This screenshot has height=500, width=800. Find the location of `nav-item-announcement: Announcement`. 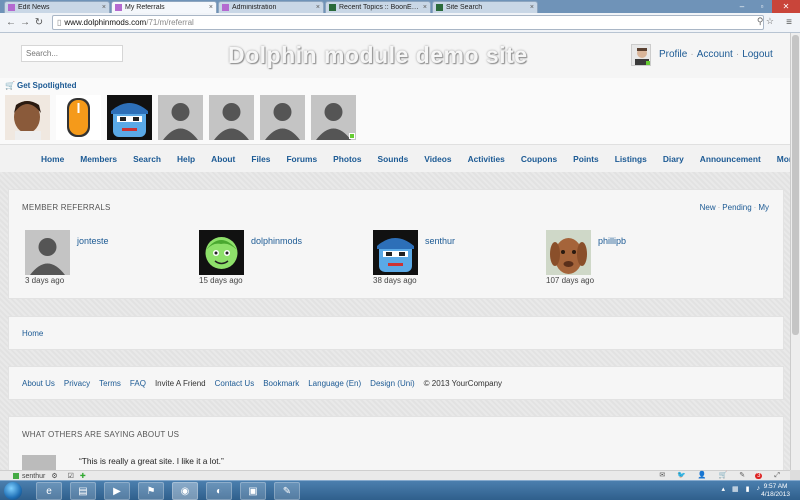

nav-item-announcement: Announcement is located at coordinates (730, 159).